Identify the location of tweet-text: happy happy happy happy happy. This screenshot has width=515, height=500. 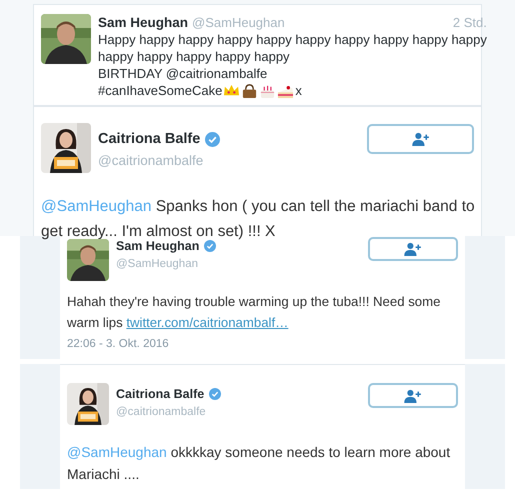
(194, 56).